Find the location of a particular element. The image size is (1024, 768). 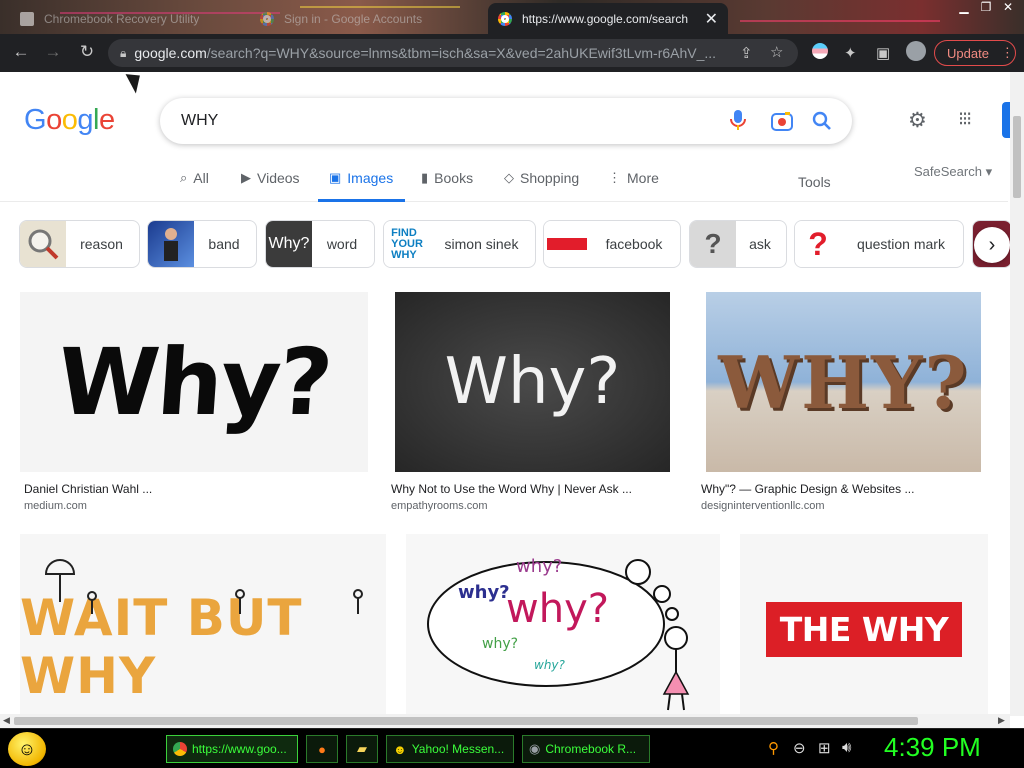

chip-label: reason is located at coordinates (101, 244).